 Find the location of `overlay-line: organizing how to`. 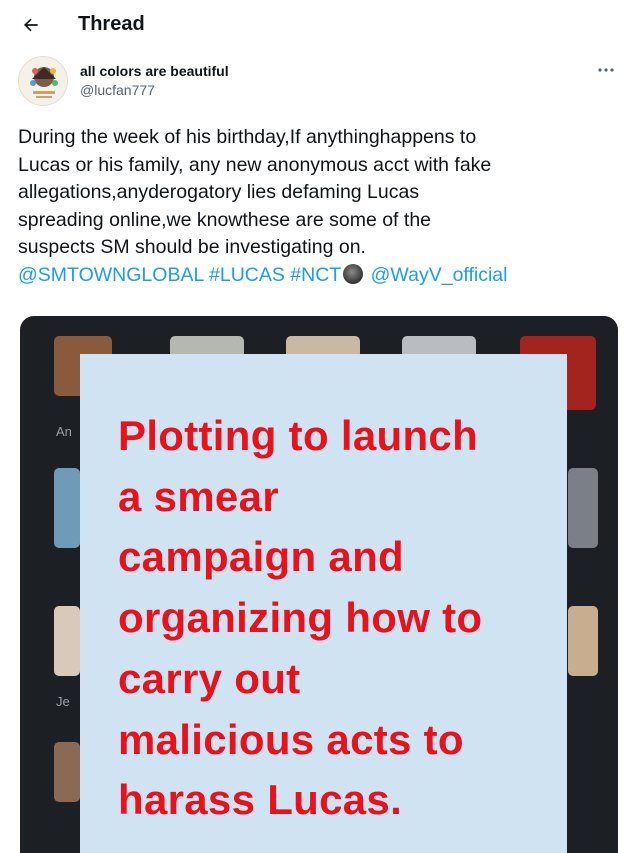

overlay-line: organizing how to is located at coordinates (300, 618).